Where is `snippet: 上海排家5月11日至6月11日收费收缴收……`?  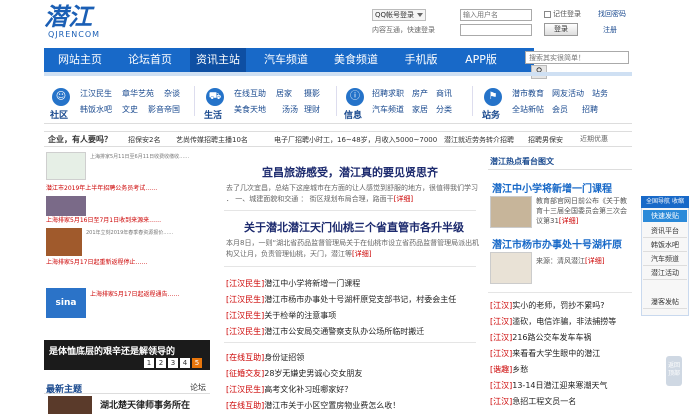 snippet: 上海排家5月11日至6月11日收费收缴收…… is located at coordinates (139, 157).